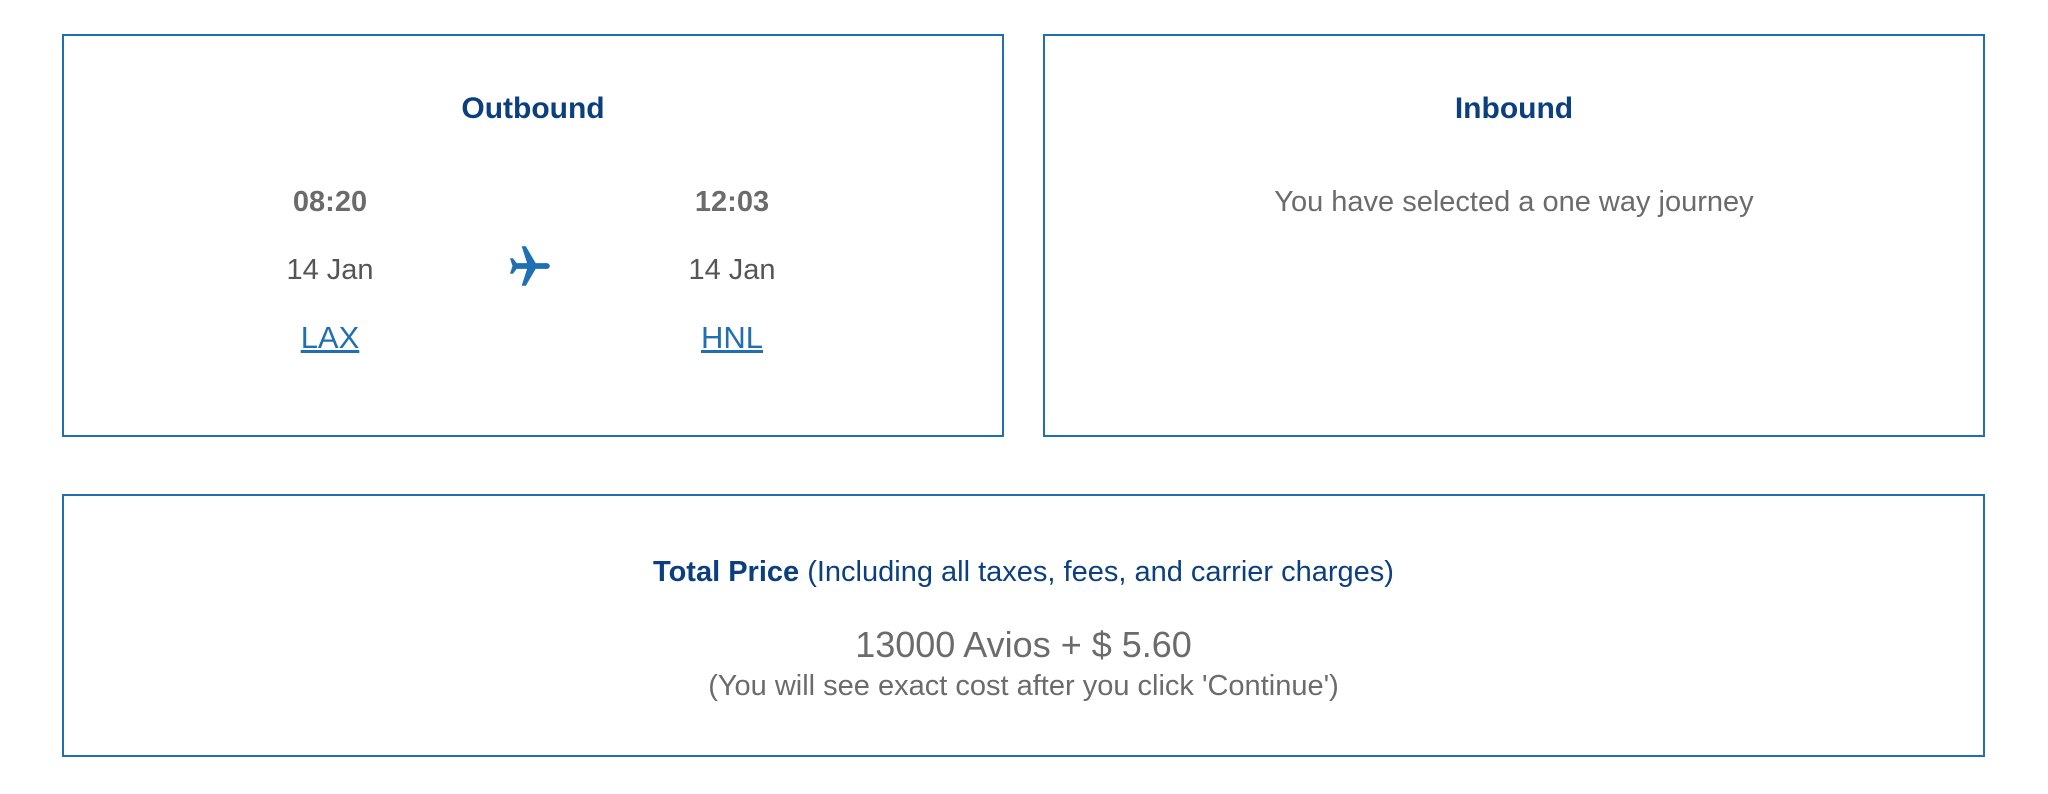 The image size is (2048, 794). What do you see at coordinates (330, 202) in the screenshot?
I see `departure-time: 08:20` at bounding box center [330, 202].